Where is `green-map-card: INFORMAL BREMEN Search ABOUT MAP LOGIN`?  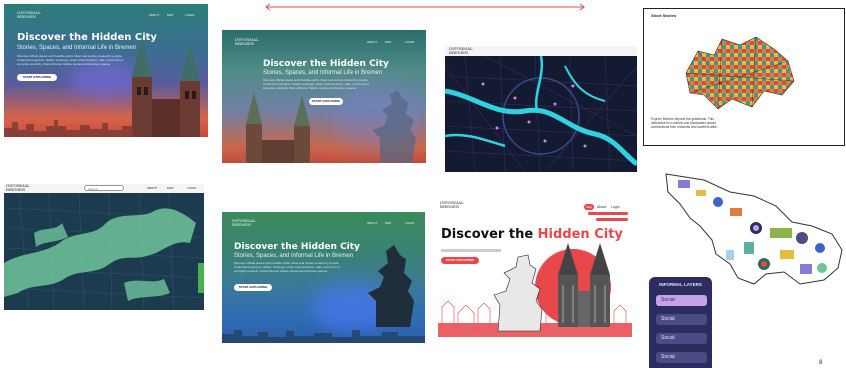
green-map-card: INFORMAL BREMEN Search ABOUT MAP LOGIN is located at coordinates (104, 247).